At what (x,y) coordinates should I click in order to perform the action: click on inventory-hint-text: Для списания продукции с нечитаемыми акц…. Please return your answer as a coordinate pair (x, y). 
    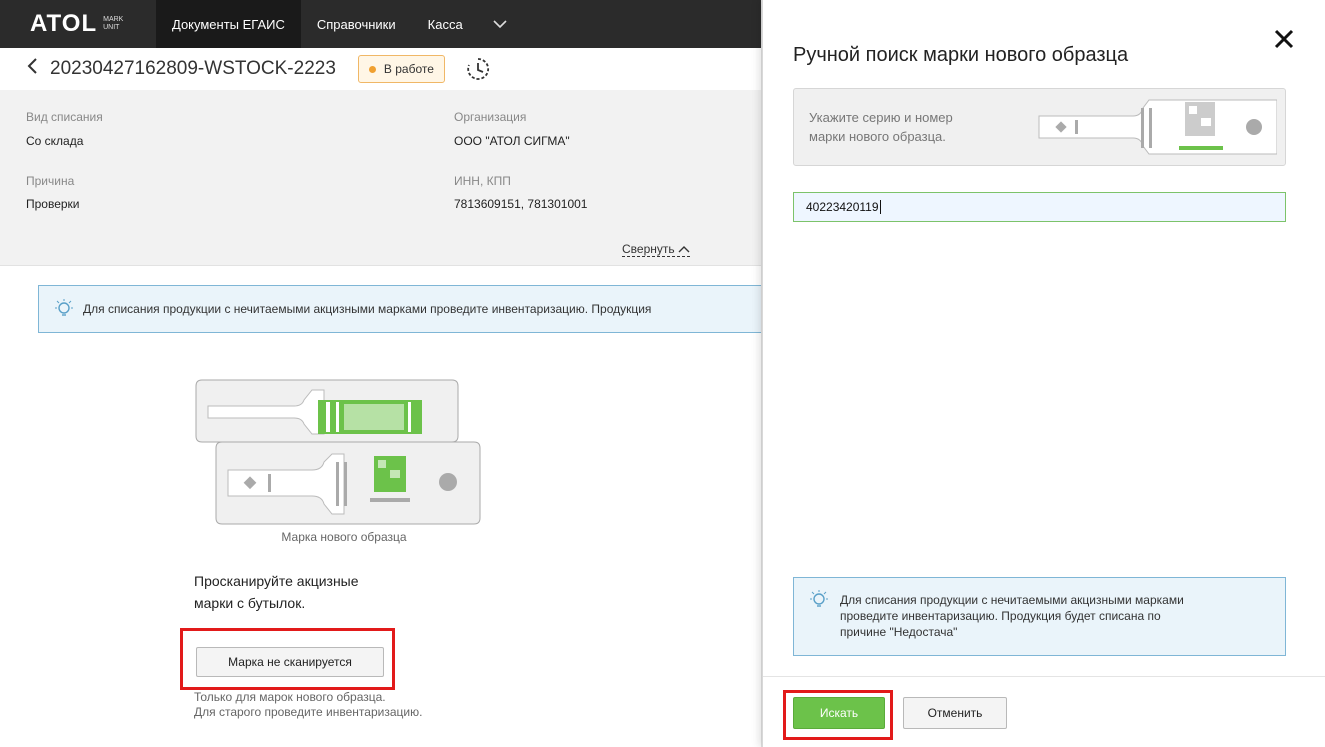
    Looking at the image, I should click on (367, 309).